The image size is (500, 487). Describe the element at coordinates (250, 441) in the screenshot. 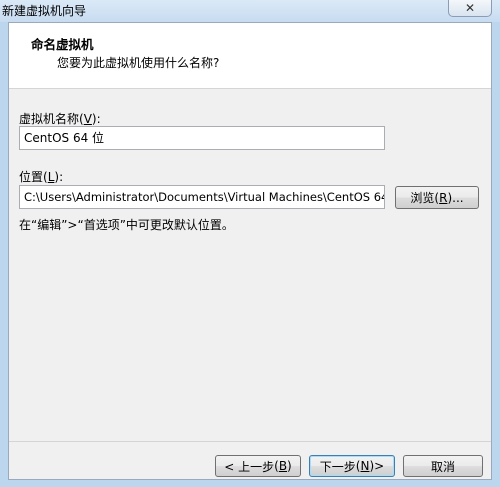

I see `footer-separator` at that location.